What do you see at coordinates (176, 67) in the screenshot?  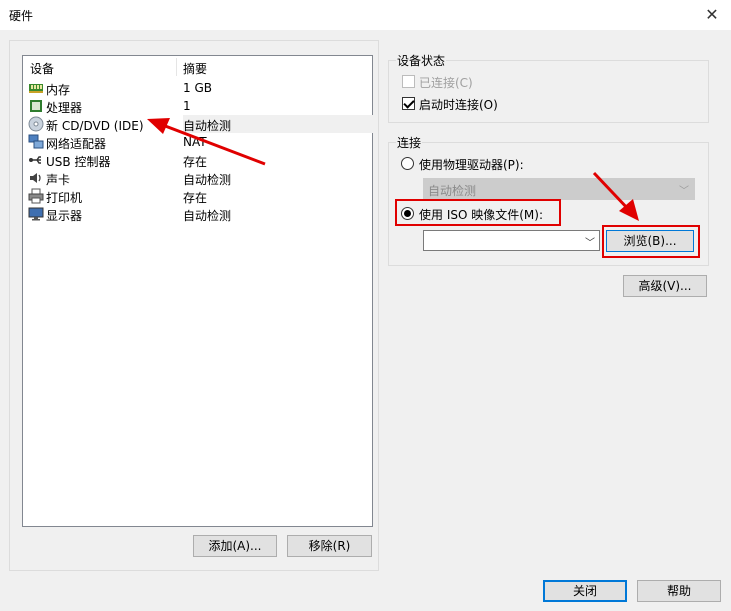 I see `header-divider` at bounding box center [176, 67].